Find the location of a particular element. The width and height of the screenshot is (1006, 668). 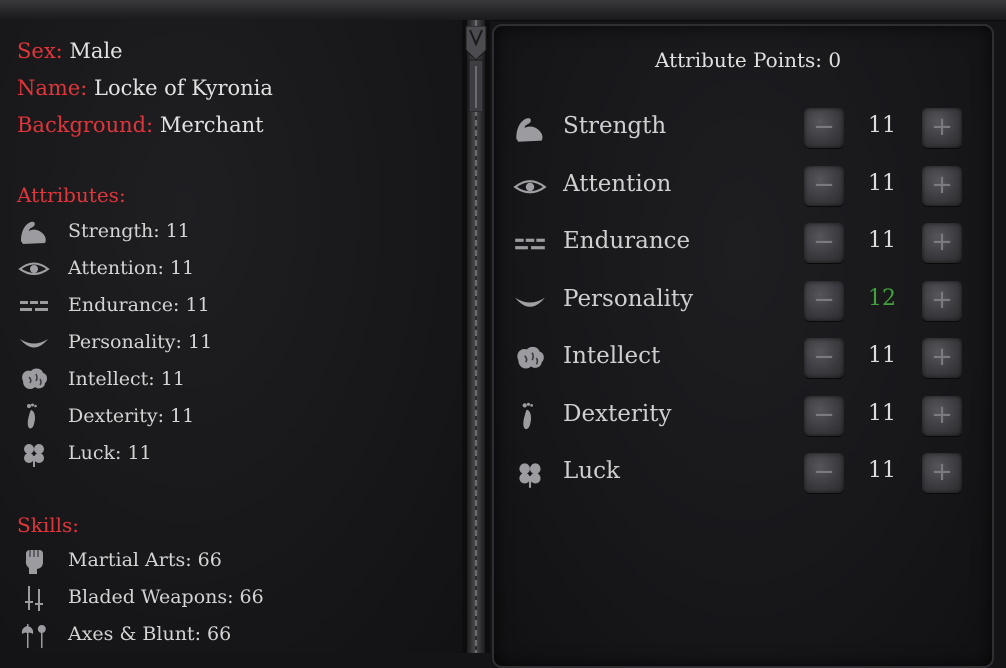

divider-chain is located at coordinates (476, 336).